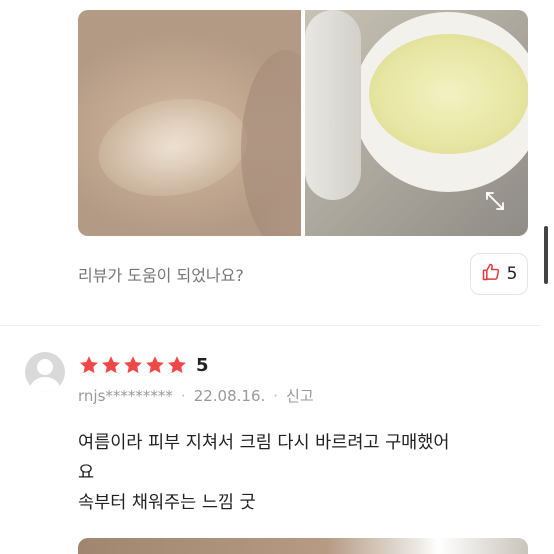 This screenshot has height=554, width=554. Describe the element at coordinates (300, 395) in the screenshot. I see `report-link: 신고` at that location.